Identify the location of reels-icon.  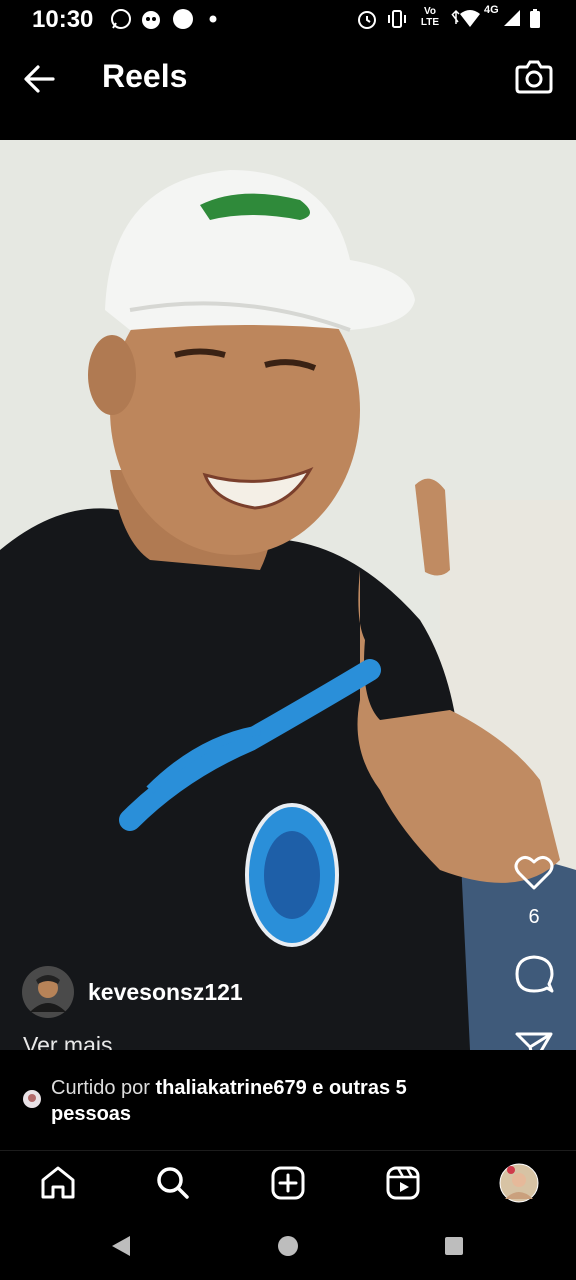
(403, 1183).